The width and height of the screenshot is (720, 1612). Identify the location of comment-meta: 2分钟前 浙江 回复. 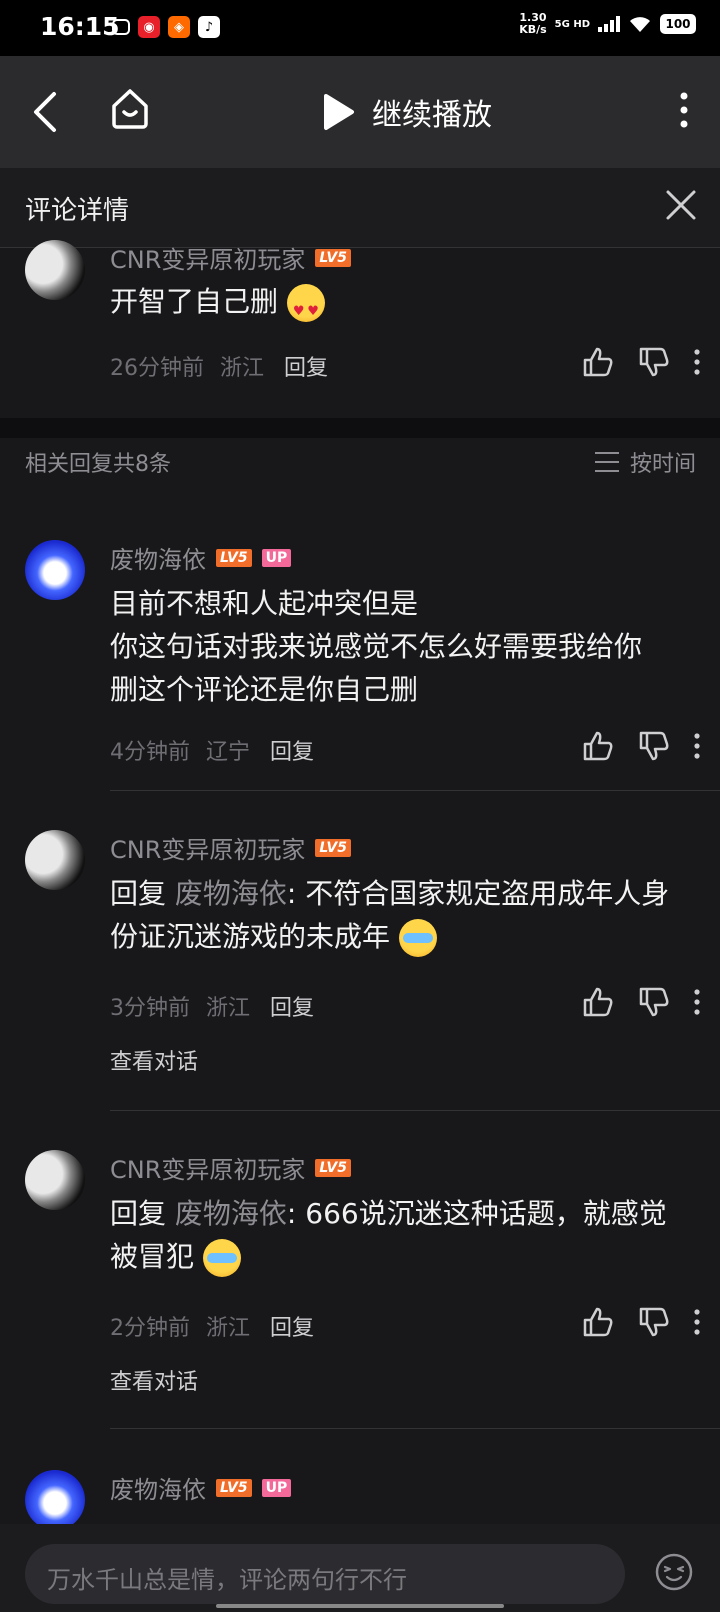
(212, 1326).